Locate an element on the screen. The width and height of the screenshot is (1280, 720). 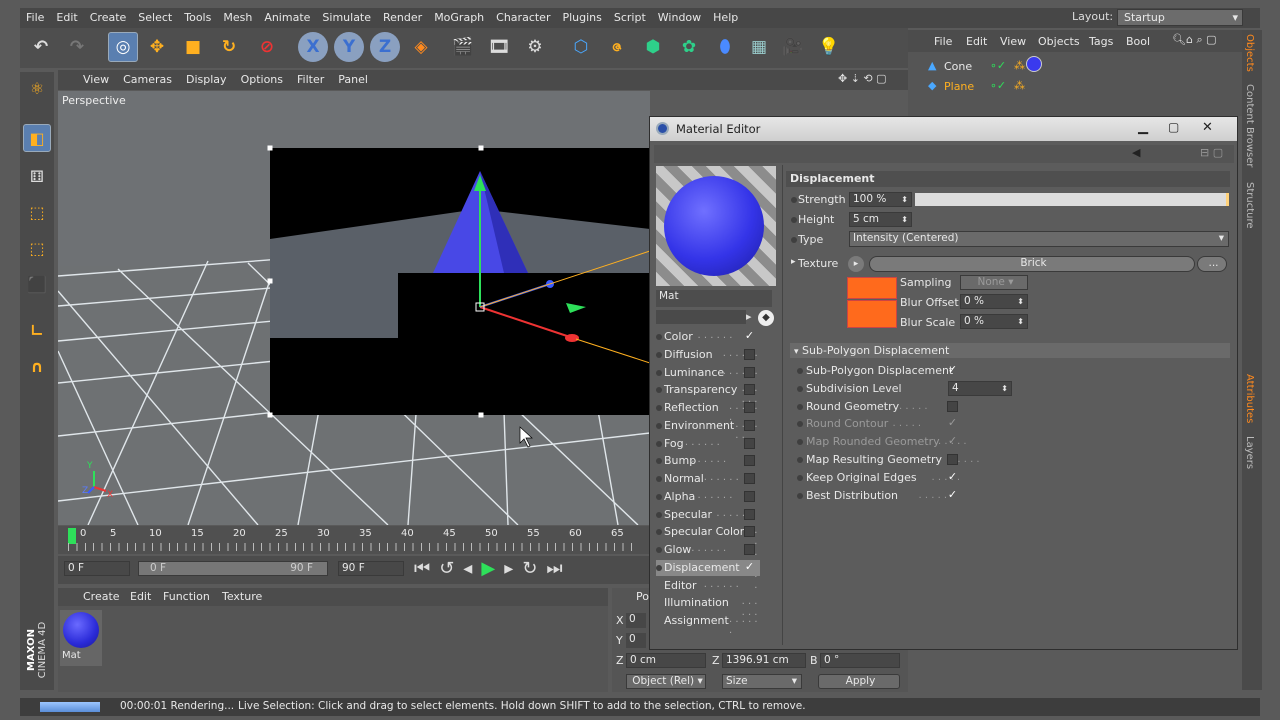
objmgr-menu-file: File is located at coordinates (943, 41).